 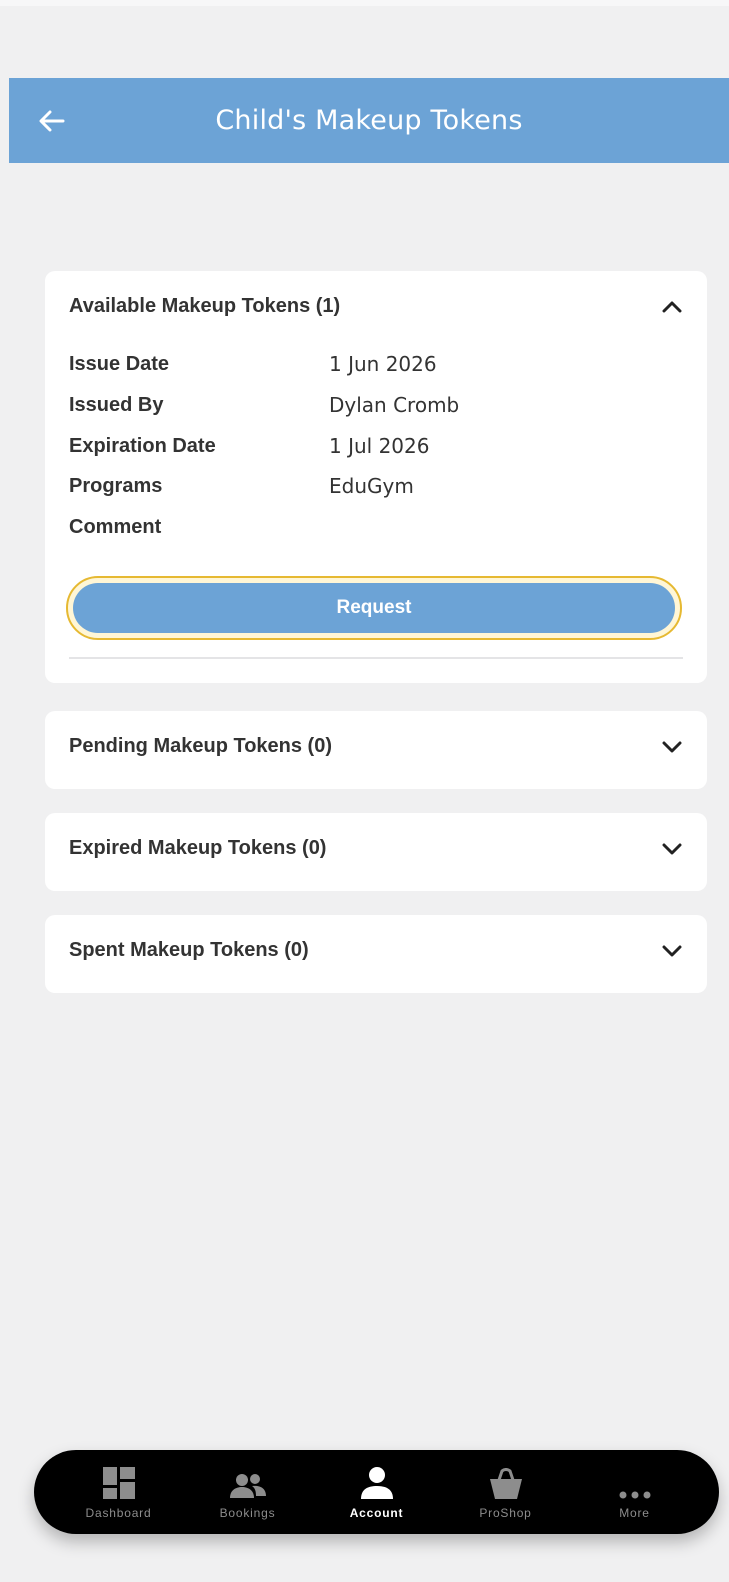 I want to click on nav-proshop: ProShop, so click(x=506, y=1492).